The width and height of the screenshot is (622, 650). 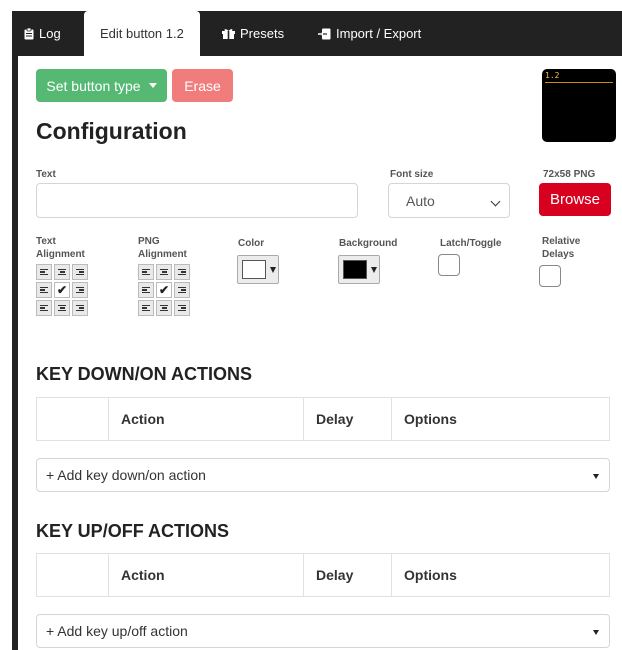 I want to click on key-down-title: KEY DOWN/ON ACTIONS, so click(x=144, y=374).